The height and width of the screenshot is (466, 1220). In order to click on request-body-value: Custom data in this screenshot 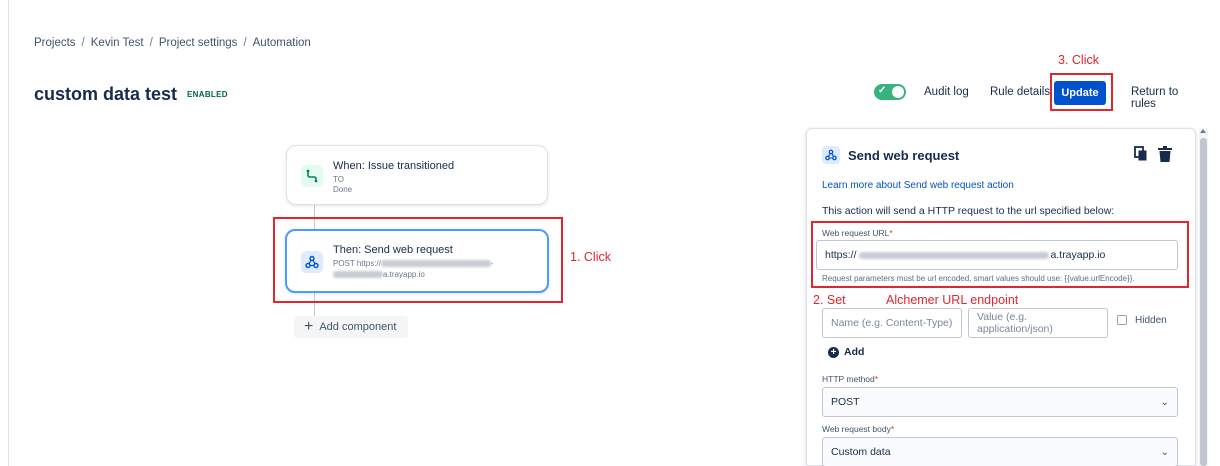, I will do `click(861, 452)`.